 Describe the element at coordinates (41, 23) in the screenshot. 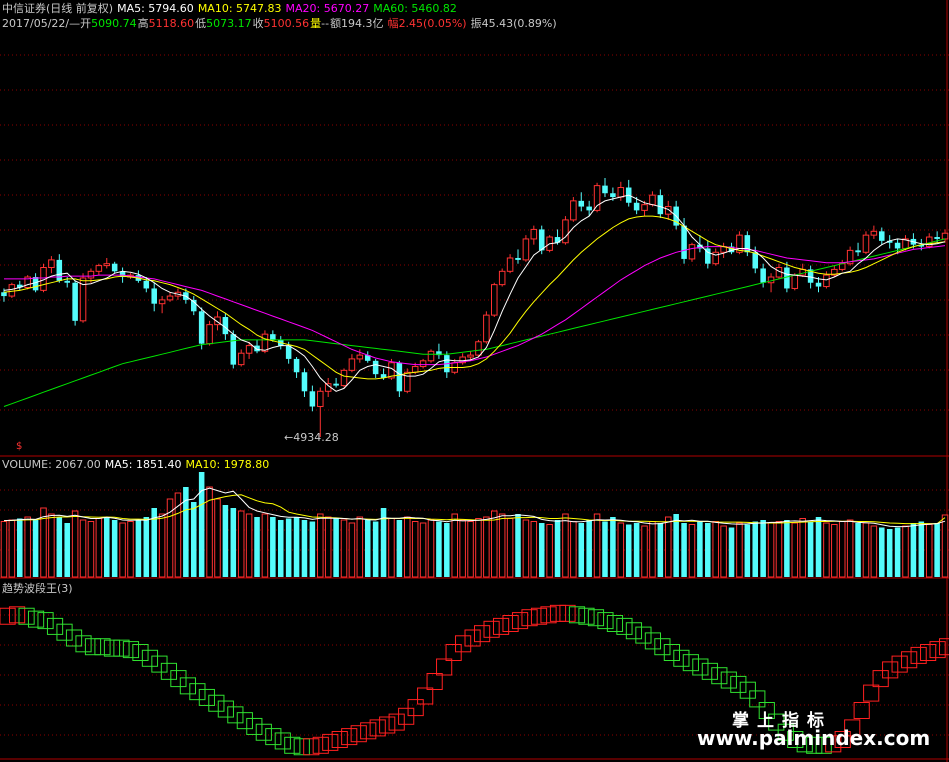

I see `quote-date: 2017/05/22/—` at that location.